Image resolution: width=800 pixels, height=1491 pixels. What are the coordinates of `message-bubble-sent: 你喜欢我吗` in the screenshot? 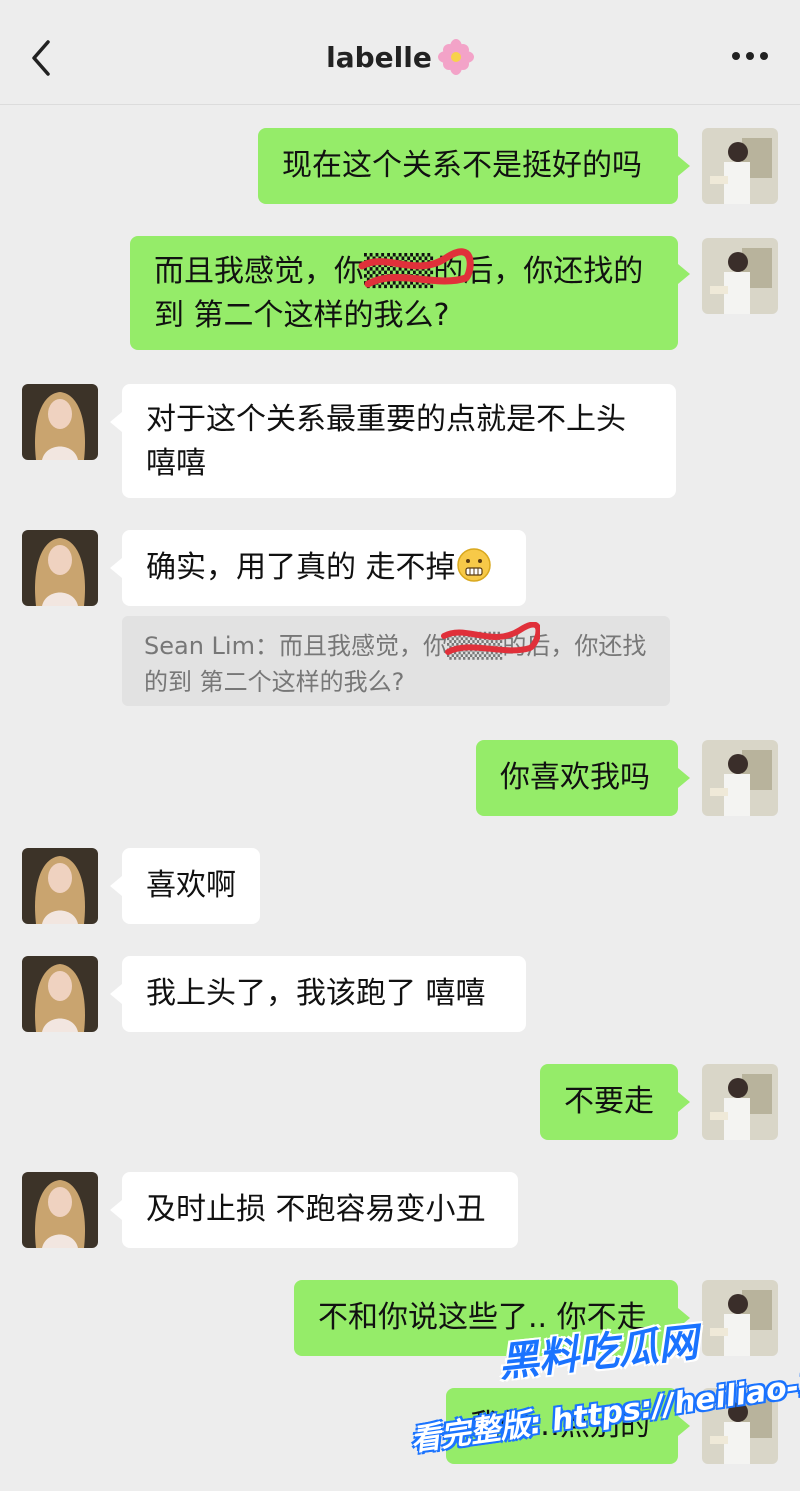 It's located at (583, 778).